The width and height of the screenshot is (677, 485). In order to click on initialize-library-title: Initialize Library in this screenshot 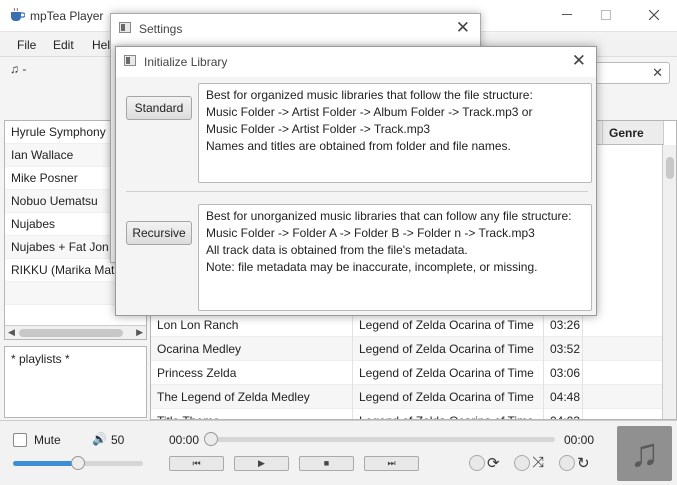, I will do `click(186, 62)`.